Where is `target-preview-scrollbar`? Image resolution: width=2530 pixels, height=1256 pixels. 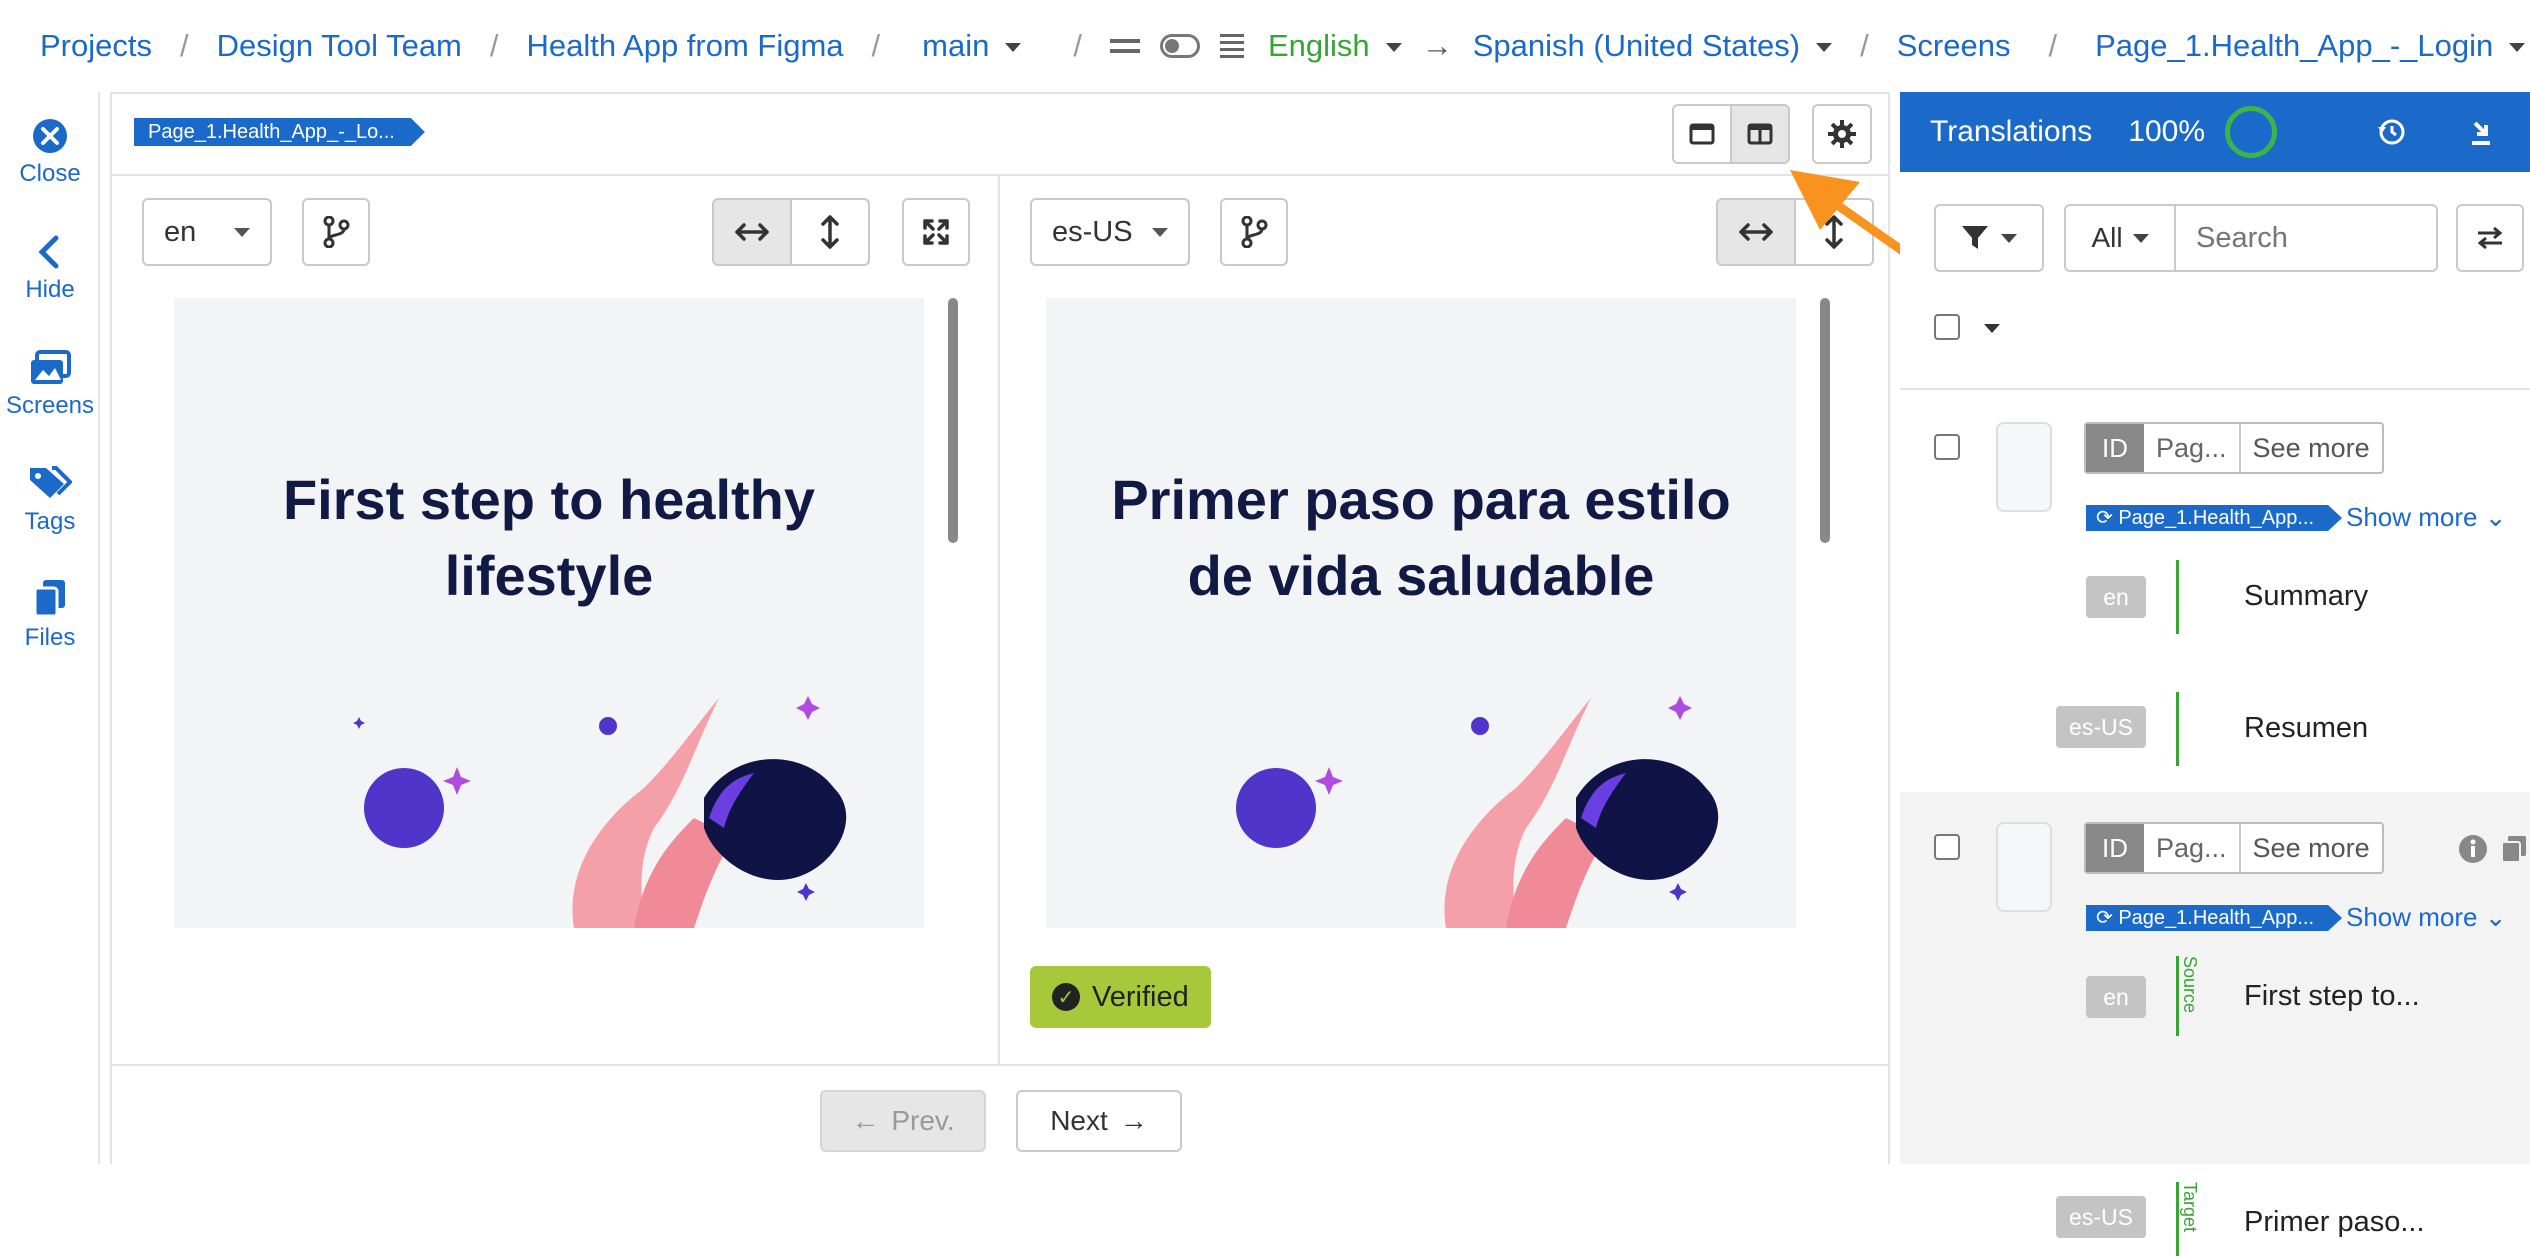 target-preview-scrollbar is located at coordinates (1825, 420).